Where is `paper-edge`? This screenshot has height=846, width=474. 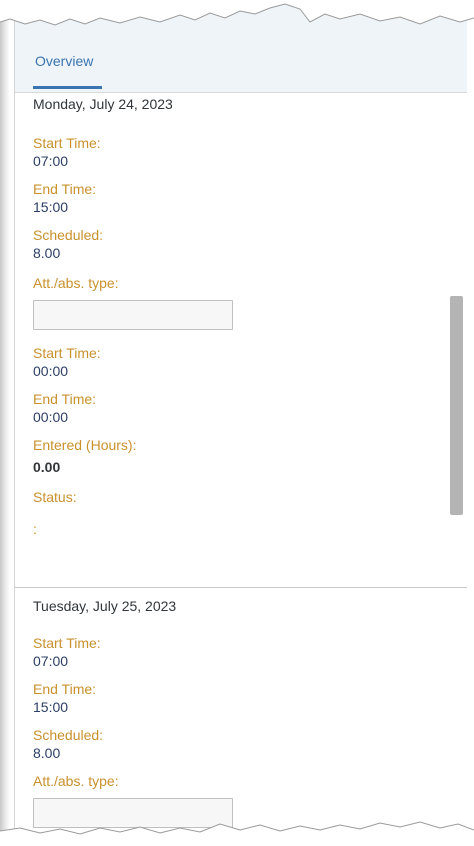 paper-edge is located at coordinates (5, 423).